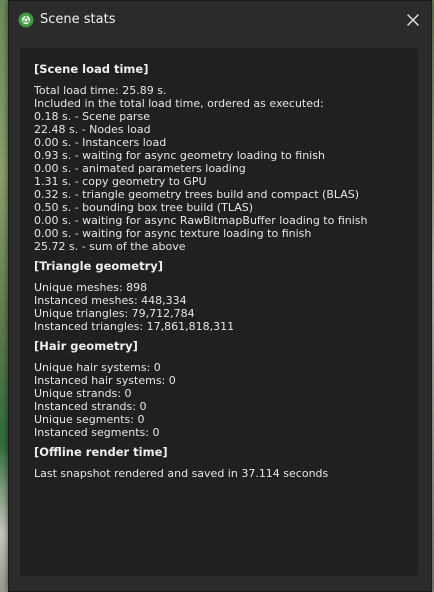 This screenshot has height=592, width=434. I want to click on section-heading: [Triangle geometry], so click(99, 266).